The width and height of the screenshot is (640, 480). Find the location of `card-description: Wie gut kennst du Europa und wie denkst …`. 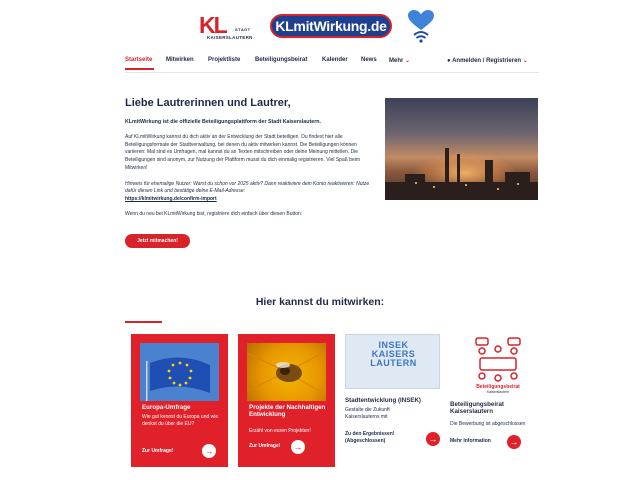

card-description: Wie gut kennst du Europa und wie denkst … is located at coordinates (180, 420).